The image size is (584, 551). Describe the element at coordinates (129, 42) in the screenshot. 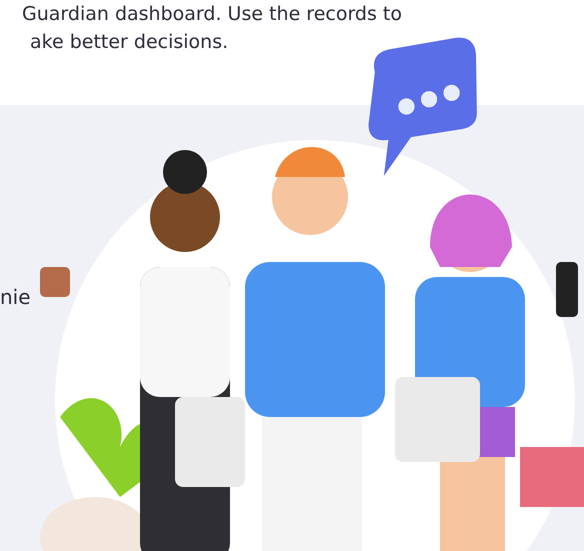

I see `intro-text: ake better decisions.` at that location.